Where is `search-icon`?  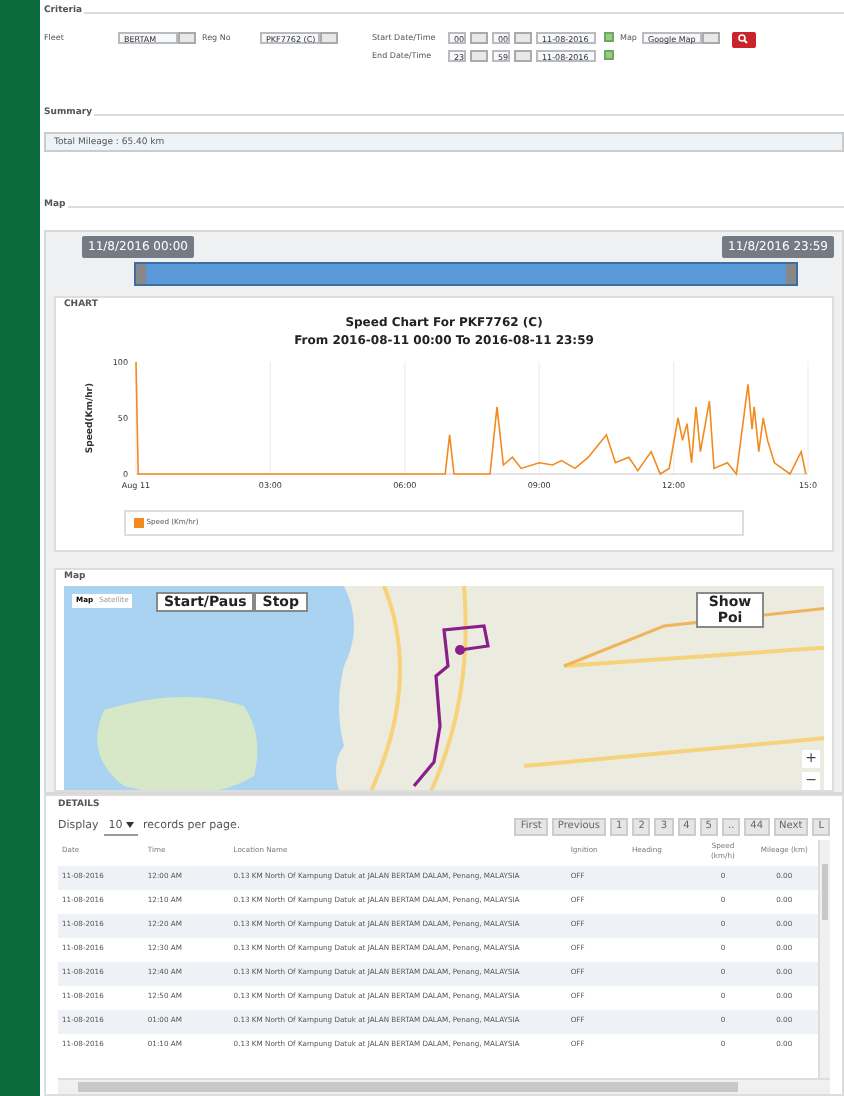
search-icon is located at coordinates (743, 39).